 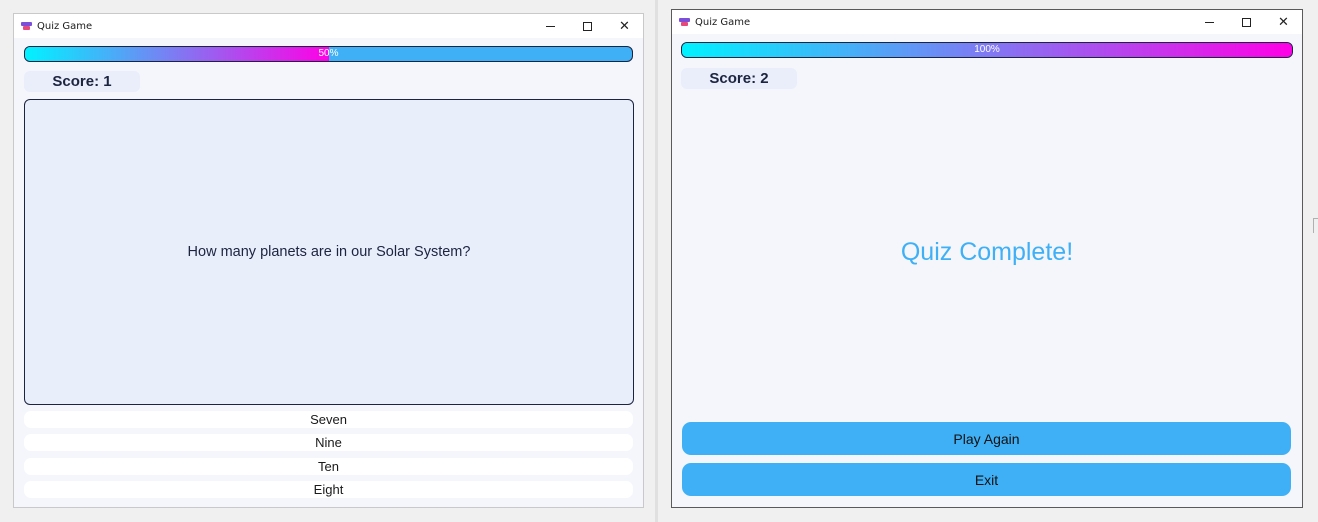 What do you see at coordinates (328, 466) in the screenshot?
I see `answer-button: Ten` at bounding box center [328, 466].